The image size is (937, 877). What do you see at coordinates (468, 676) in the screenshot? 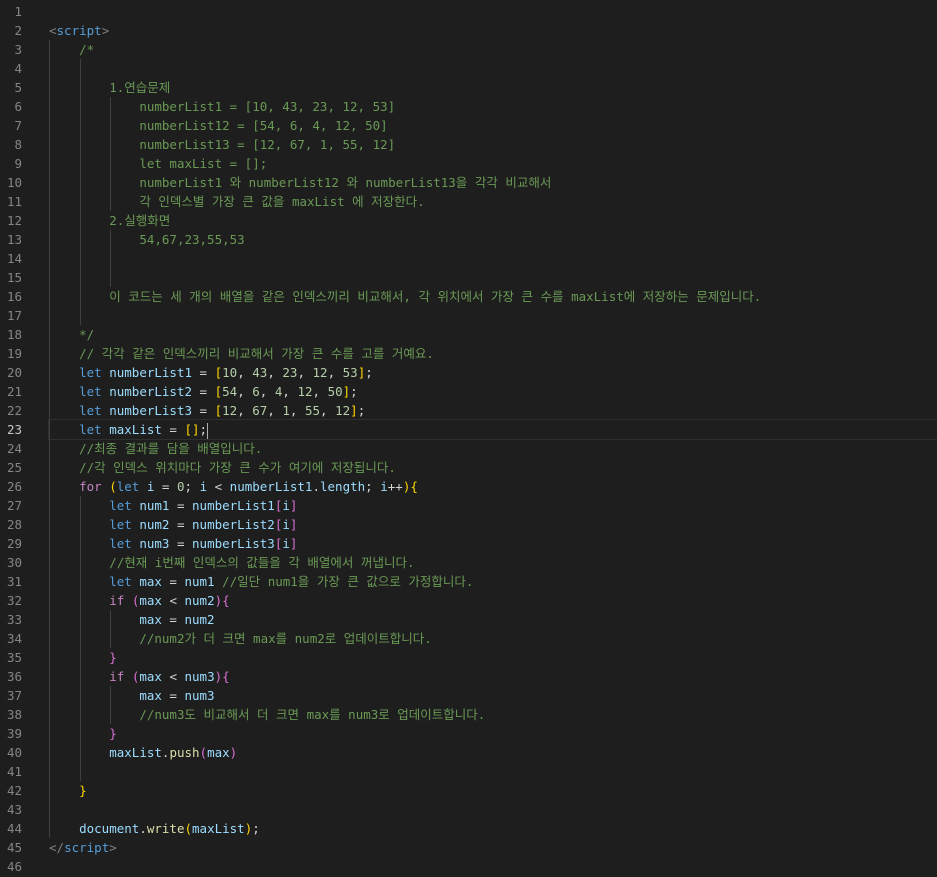
I see `code-line: 36 if (max < num3){` at bounding box center [468, 676].